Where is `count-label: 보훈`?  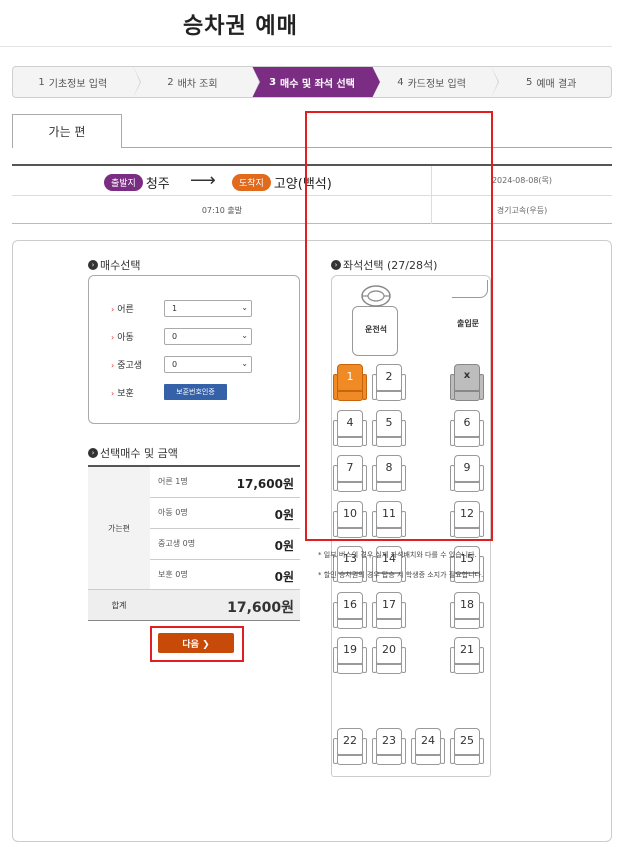 count-label: 보훈 is located at coordinates (125, 393).